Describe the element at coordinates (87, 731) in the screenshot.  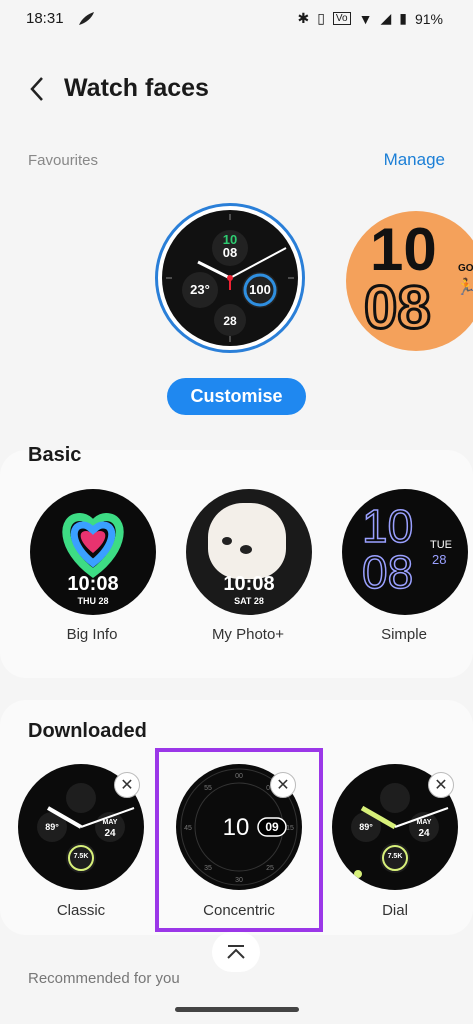
I see `downloaded-title: Downloaded` at that location.